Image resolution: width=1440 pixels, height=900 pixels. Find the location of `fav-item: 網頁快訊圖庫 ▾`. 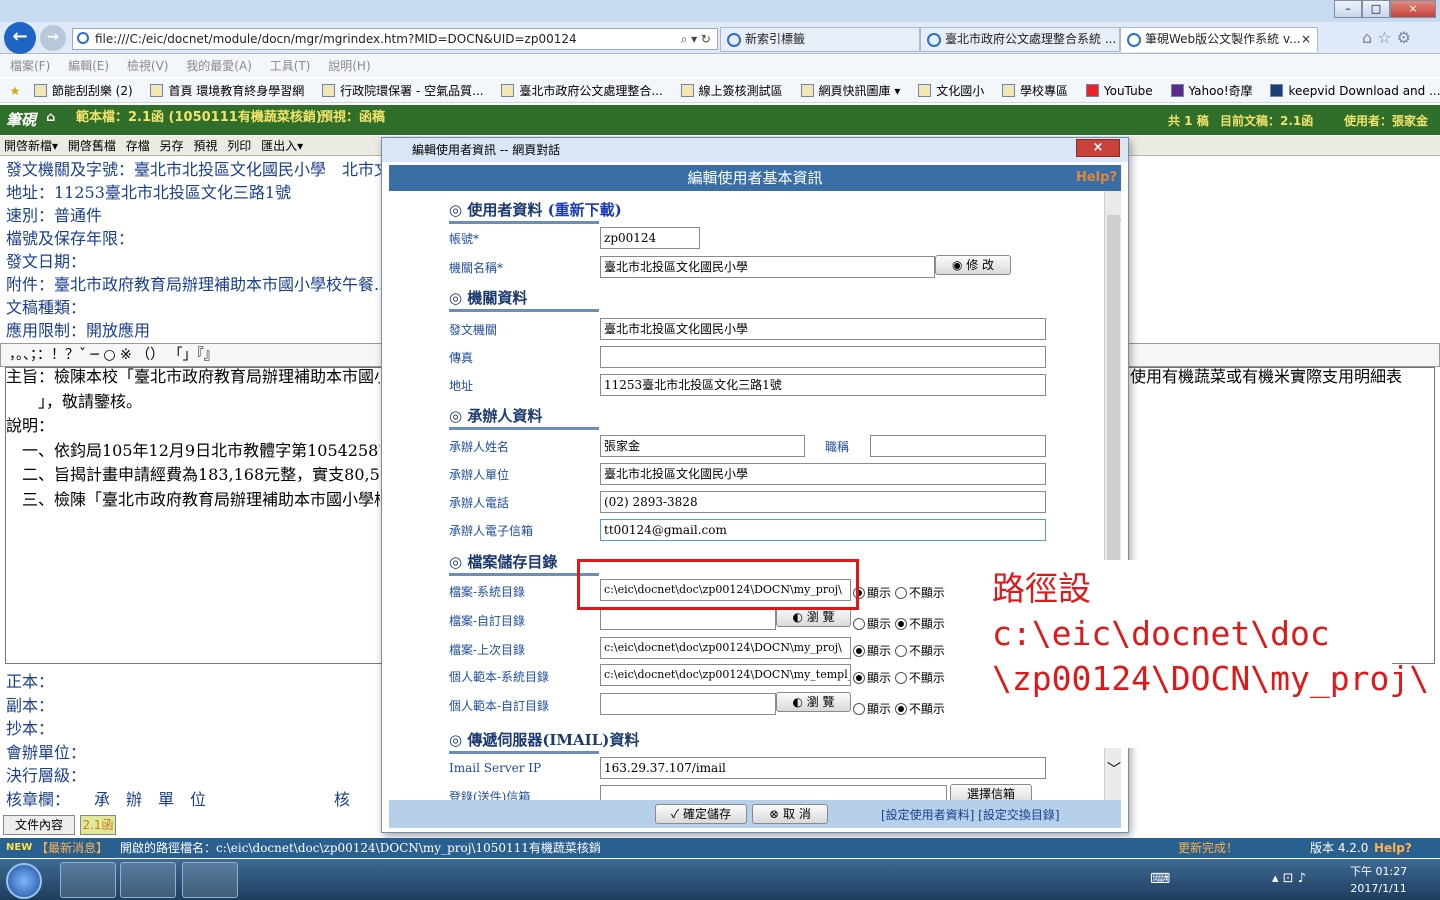

fav-item: 網頁快訊圖庫 ▾ is located at coordinates (850, 91).